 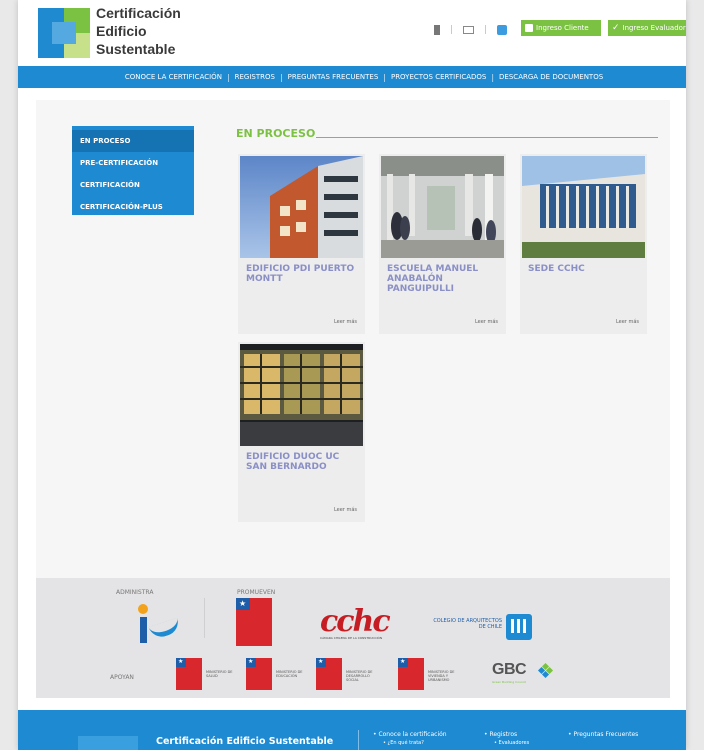 What do you see at coordinates (519, 627) in the screenshot?
I see `columns-icon` at bounding box center [519, 627].